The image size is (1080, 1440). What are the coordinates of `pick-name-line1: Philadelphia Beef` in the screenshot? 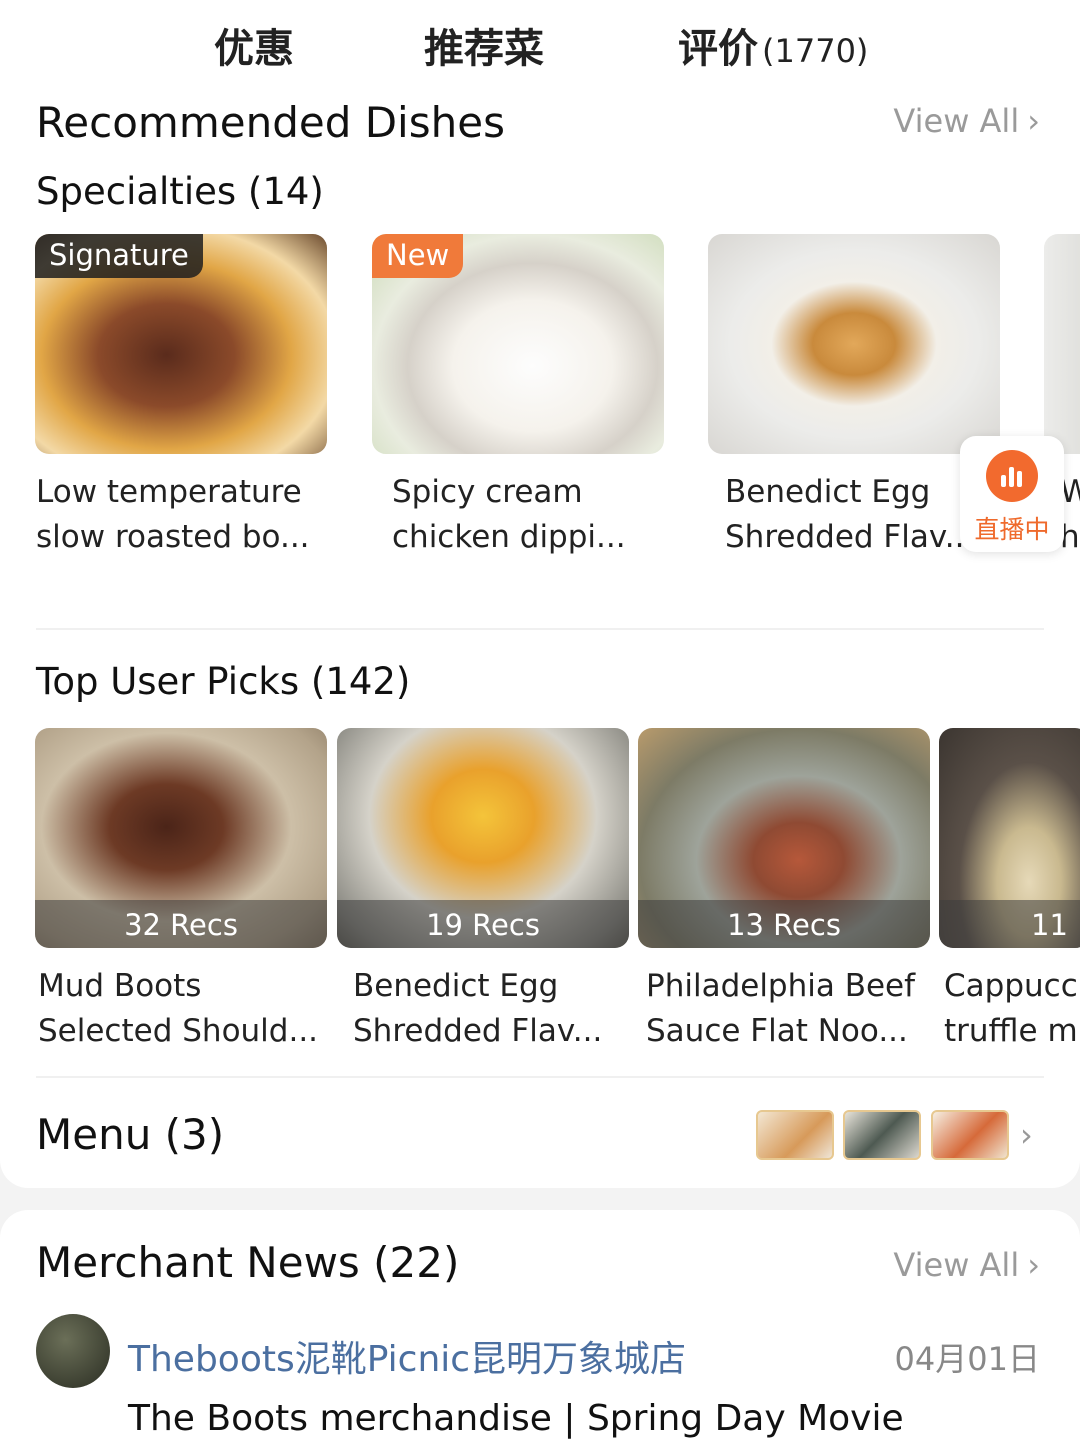 It's located at (781, 986).